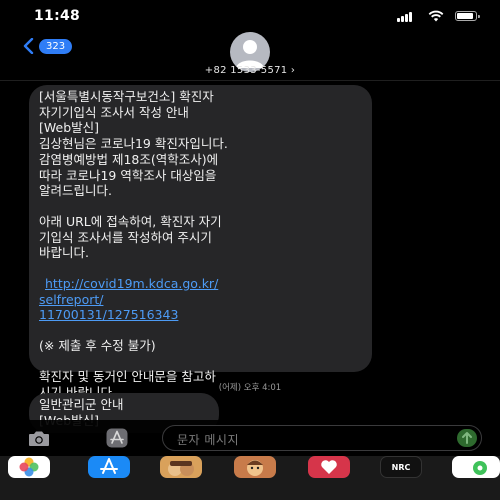  I want to click on camera-icon, so click(39, 438).